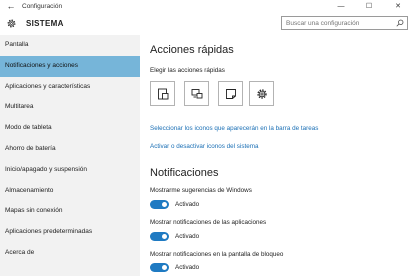 This screenshot has width=414, height=276. What do you see at coordinates (70, 232) in the screenshot?
I see `sidebar-item-apps-predeterminadas: Aplicaciones predeterminadas` at bounding box center [70, 232].